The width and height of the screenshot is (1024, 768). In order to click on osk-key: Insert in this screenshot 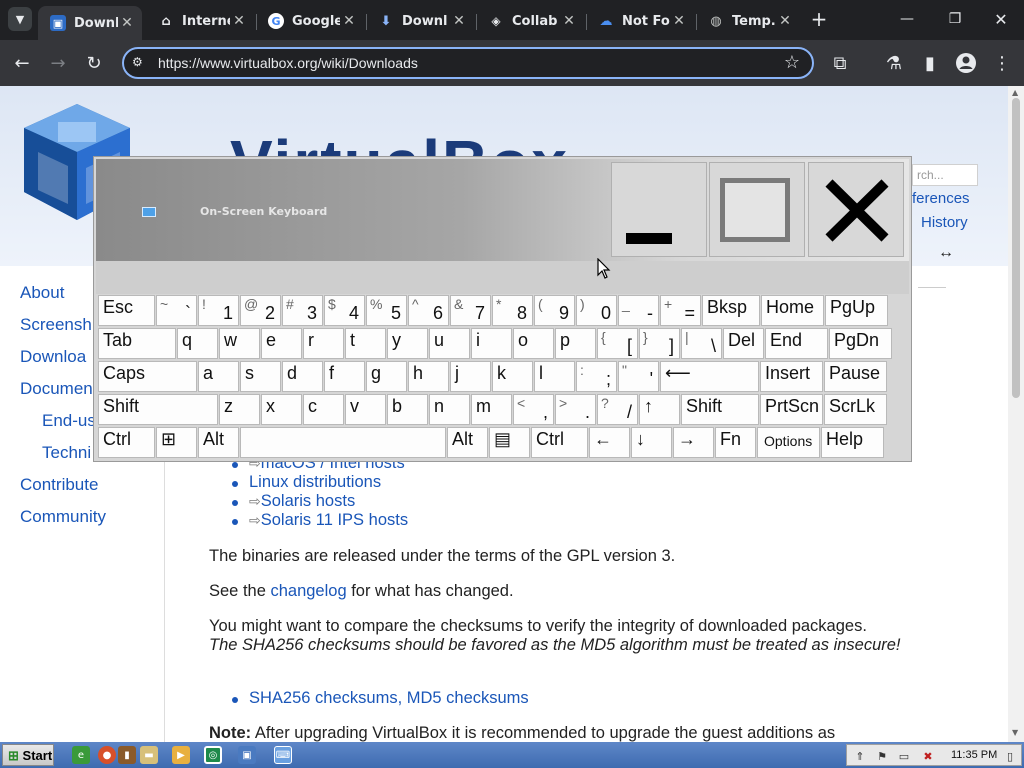, I will do `click(791, 376)`.